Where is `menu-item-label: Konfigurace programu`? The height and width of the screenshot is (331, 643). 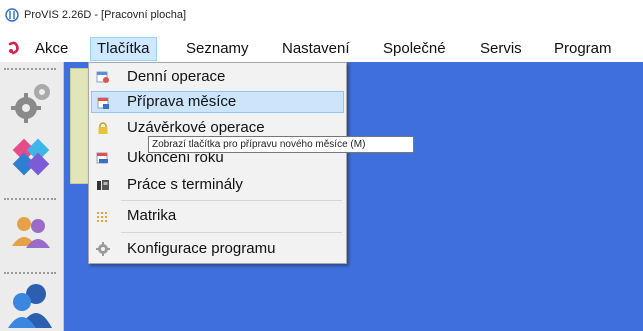 menu-item-label: Konfigurace programu is located at coordinates (201, 248).